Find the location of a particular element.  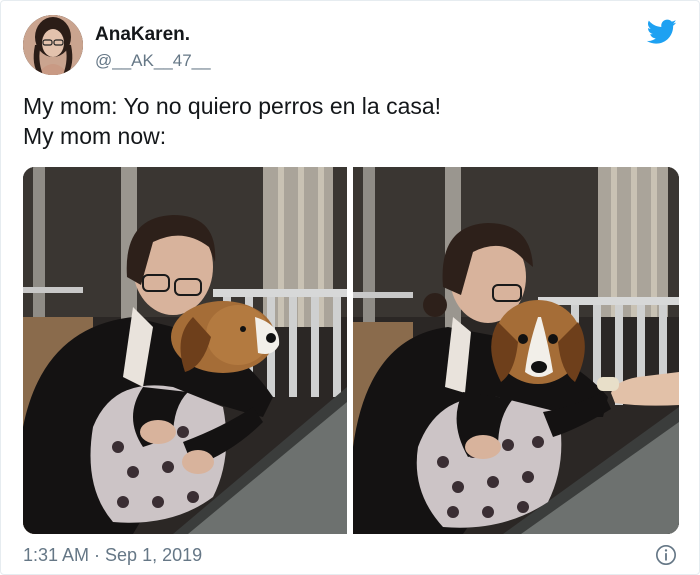

author-name: AnaKaren. is located at coordinates (142, 35).